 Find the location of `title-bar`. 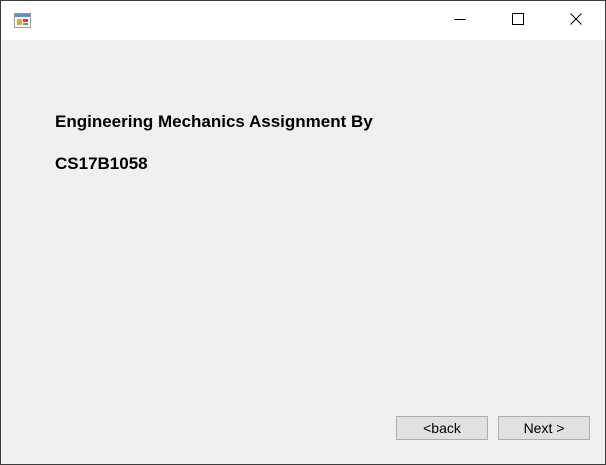

title-bar is located at coordinates (303, 20).